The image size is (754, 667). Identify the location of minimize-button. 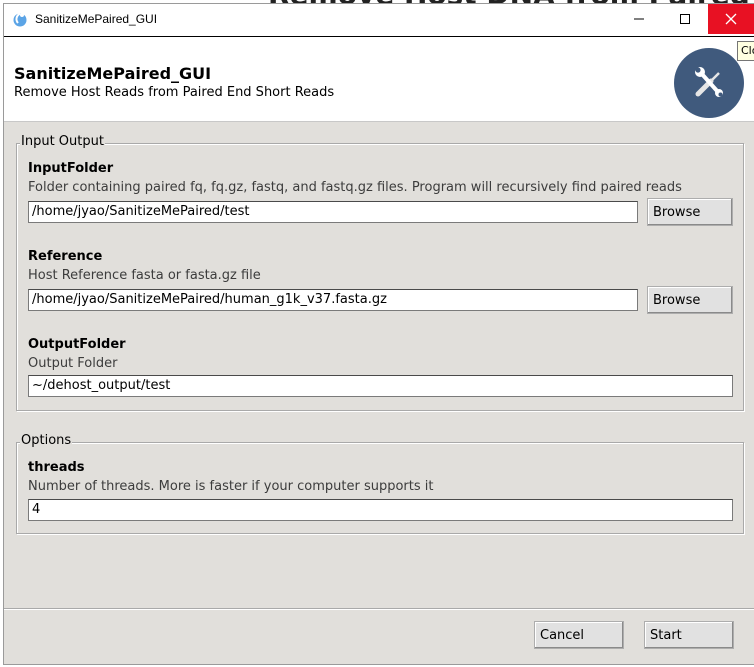
(639, 19).